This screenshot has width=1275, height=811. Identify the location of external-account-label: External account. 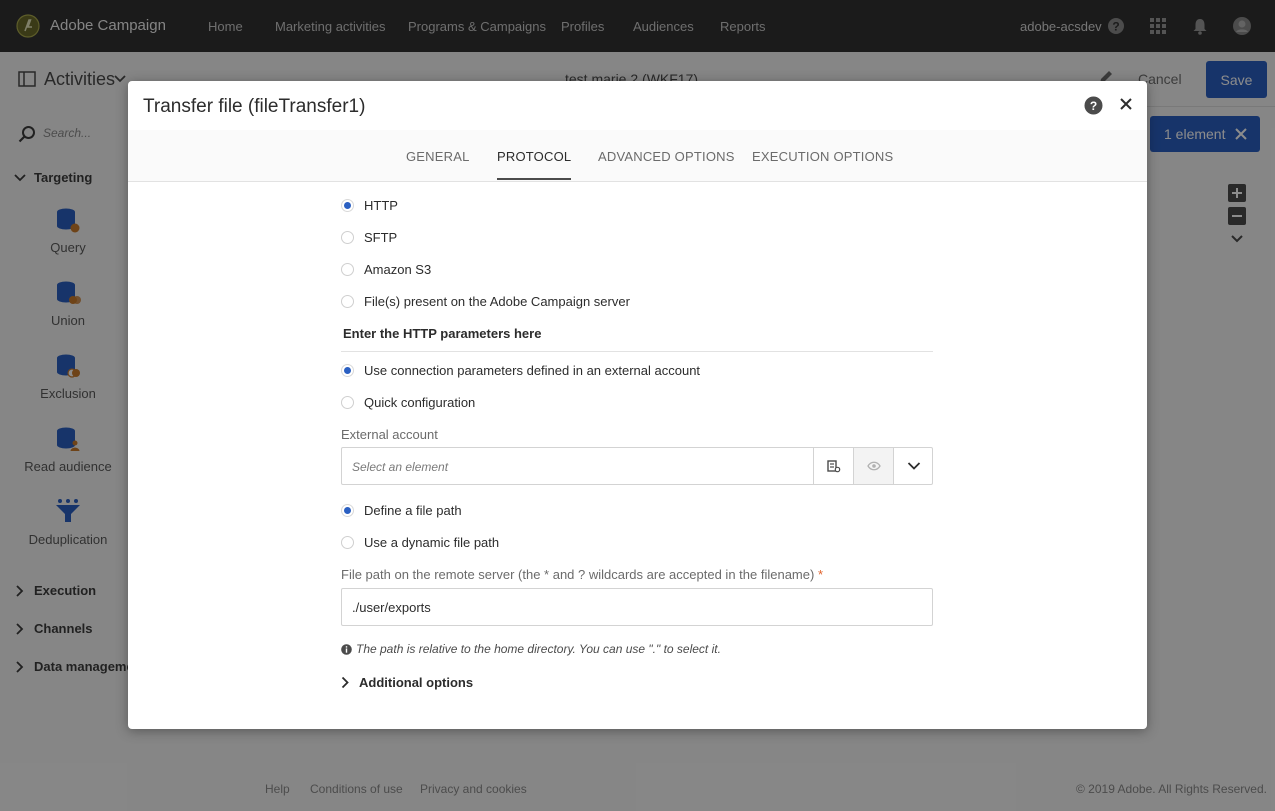
(389, 434).